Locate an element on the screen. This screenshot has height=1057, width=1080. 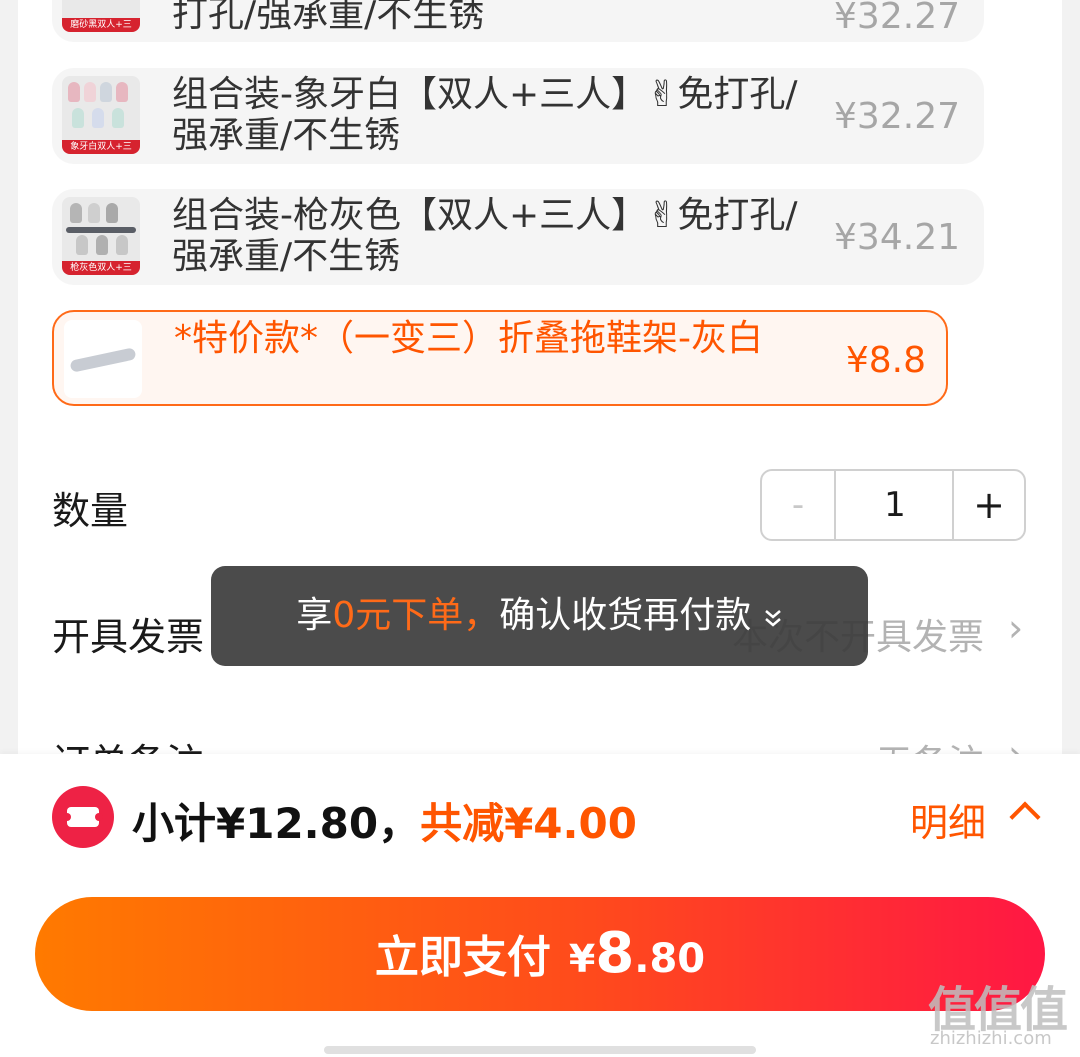
sku-option: 磨砂黑双人+三 打孔/强承重/不生锈 ¥32.27 is located at coordinates (518, 21).